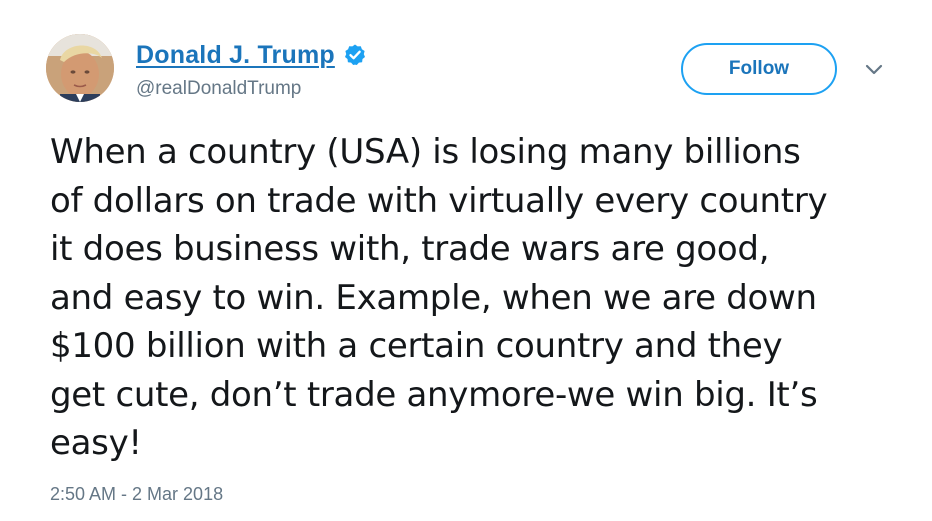 The image size is (932, 521). I want to click on author-handle: @realDonaldTrump, so click(218, 89).